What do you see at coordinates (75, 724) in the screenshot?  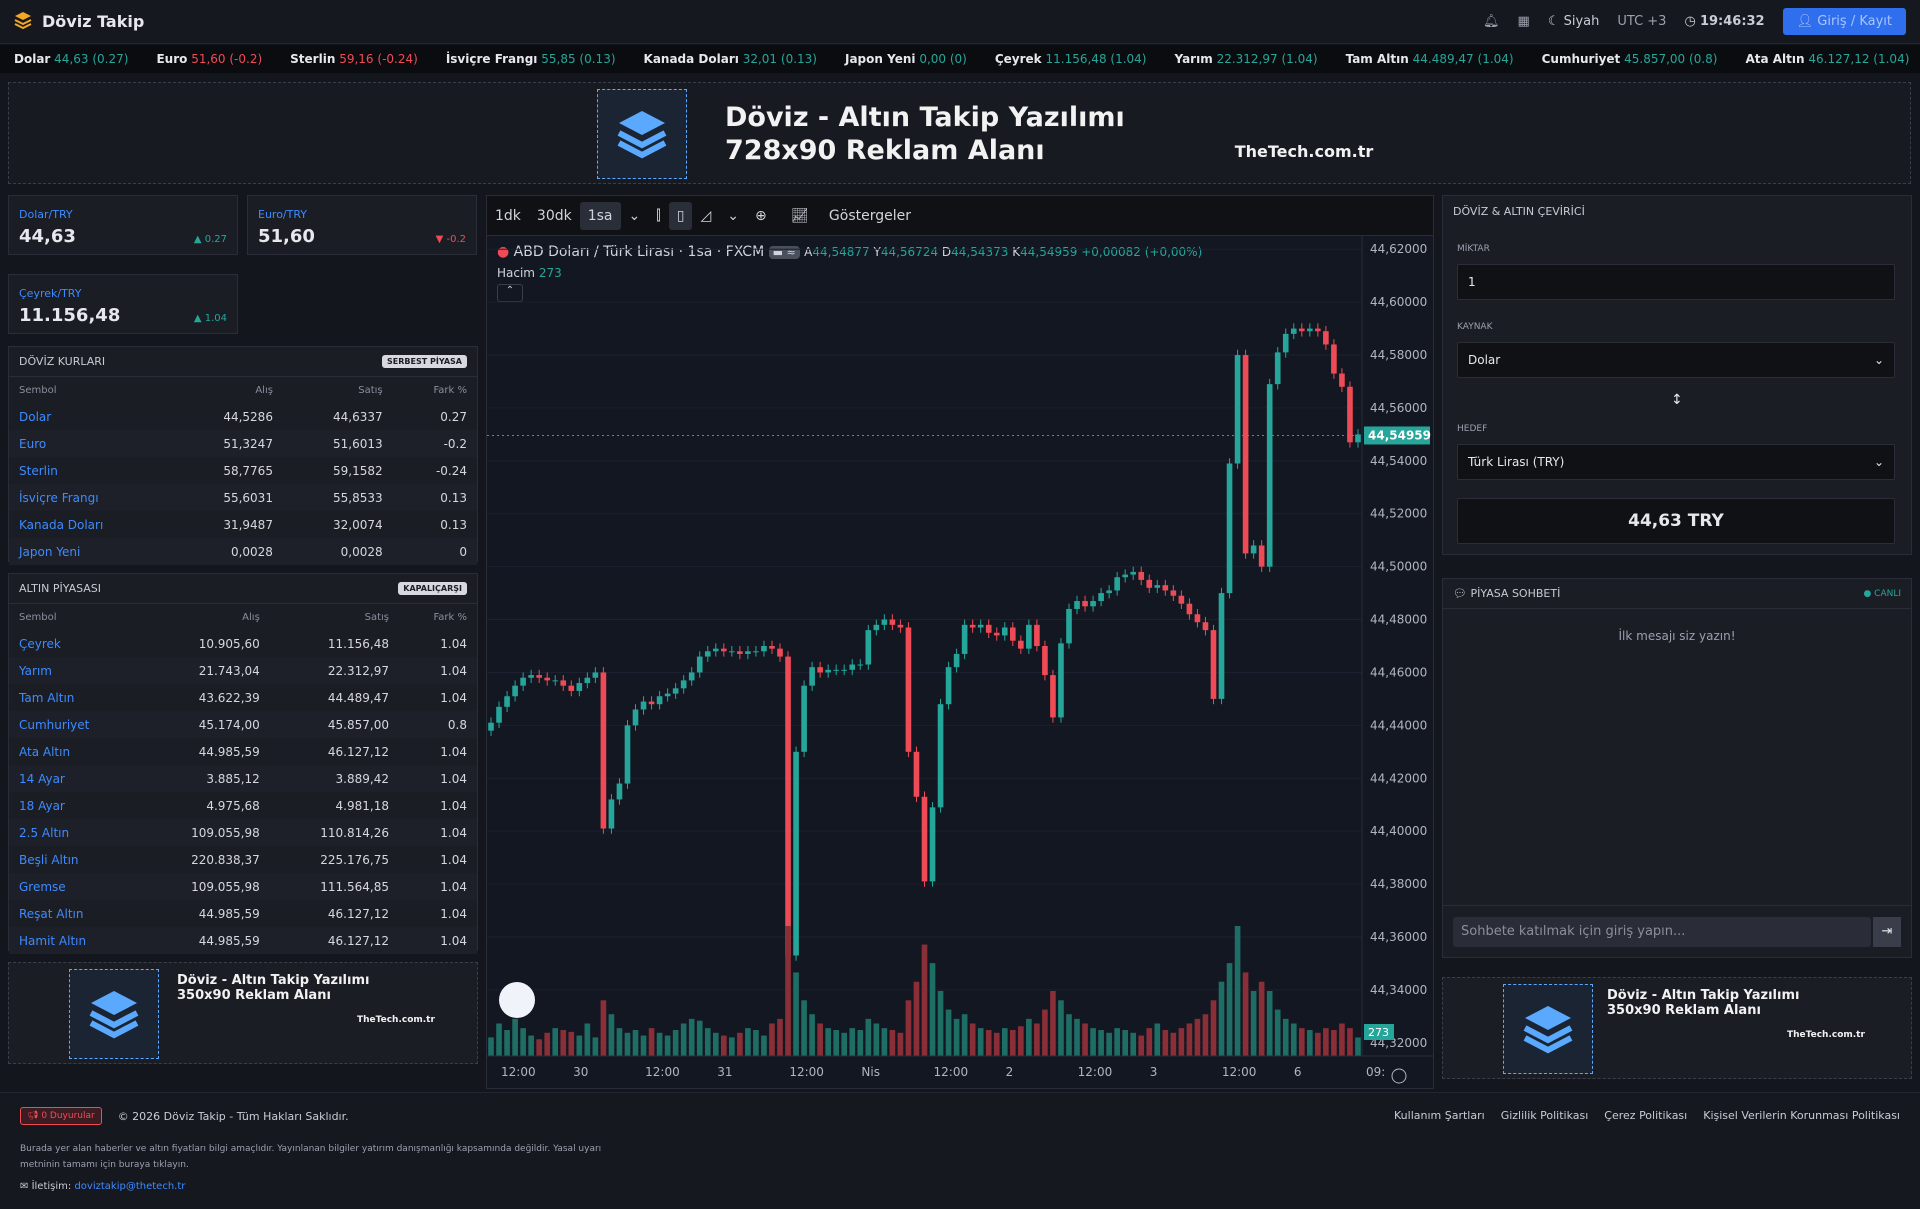 I see `symbol-cell: Cumhuriyet` at bounding box center [75, 724].